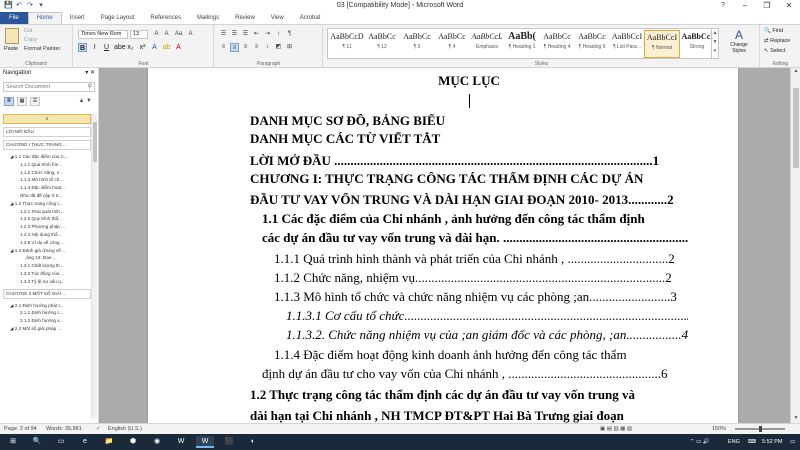  Describe the element at coordinates (35, 101) in the screenshot. I see `results-view-icon: ☰` at that location.